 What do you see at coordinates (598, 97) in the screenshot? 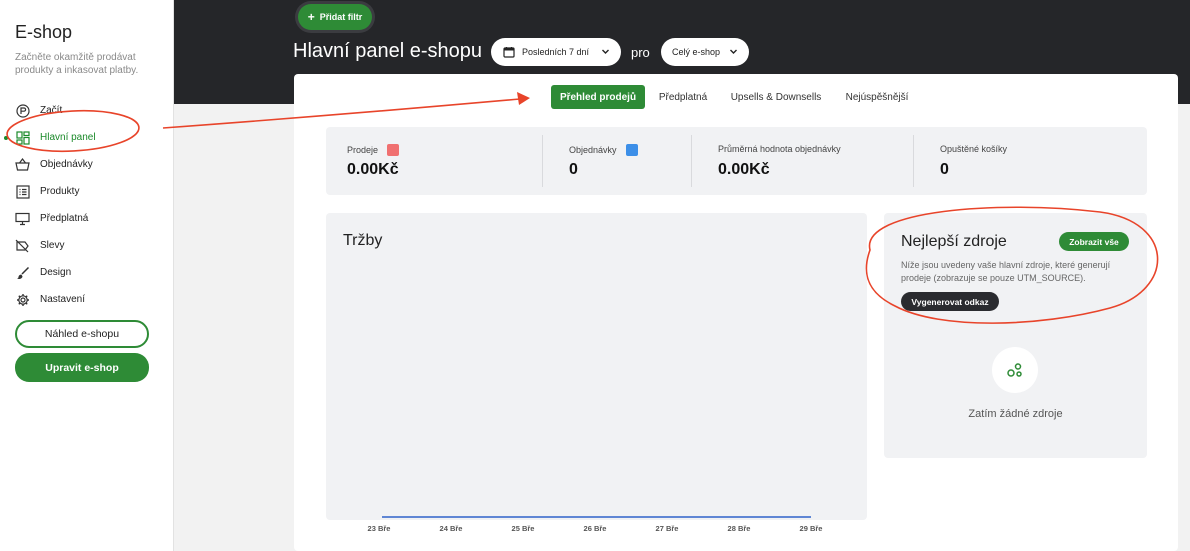
I see `tab-sales-overview: Přehled prodejů` at bounding box center [598, 97].